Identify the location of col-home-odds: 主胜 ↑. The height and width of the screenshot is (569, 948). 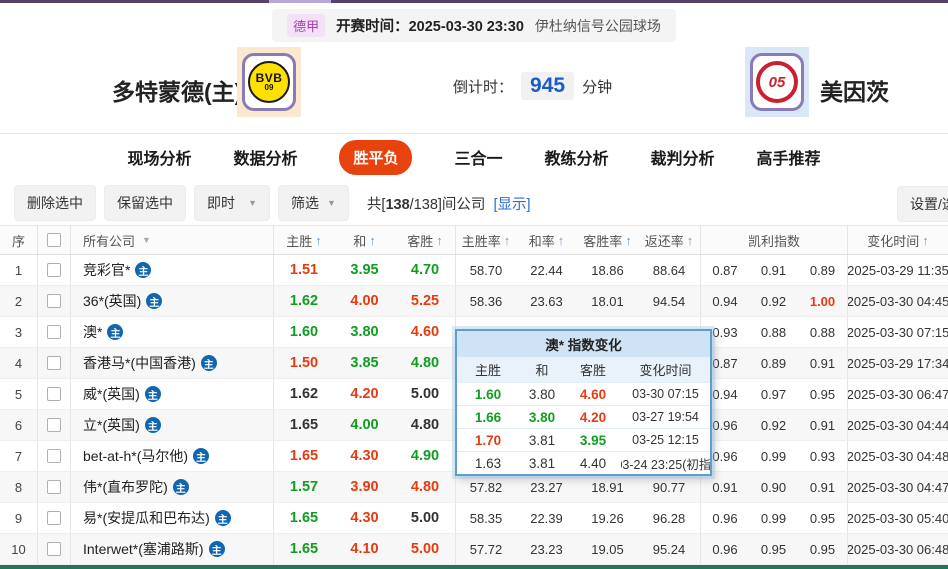
(303, 240).